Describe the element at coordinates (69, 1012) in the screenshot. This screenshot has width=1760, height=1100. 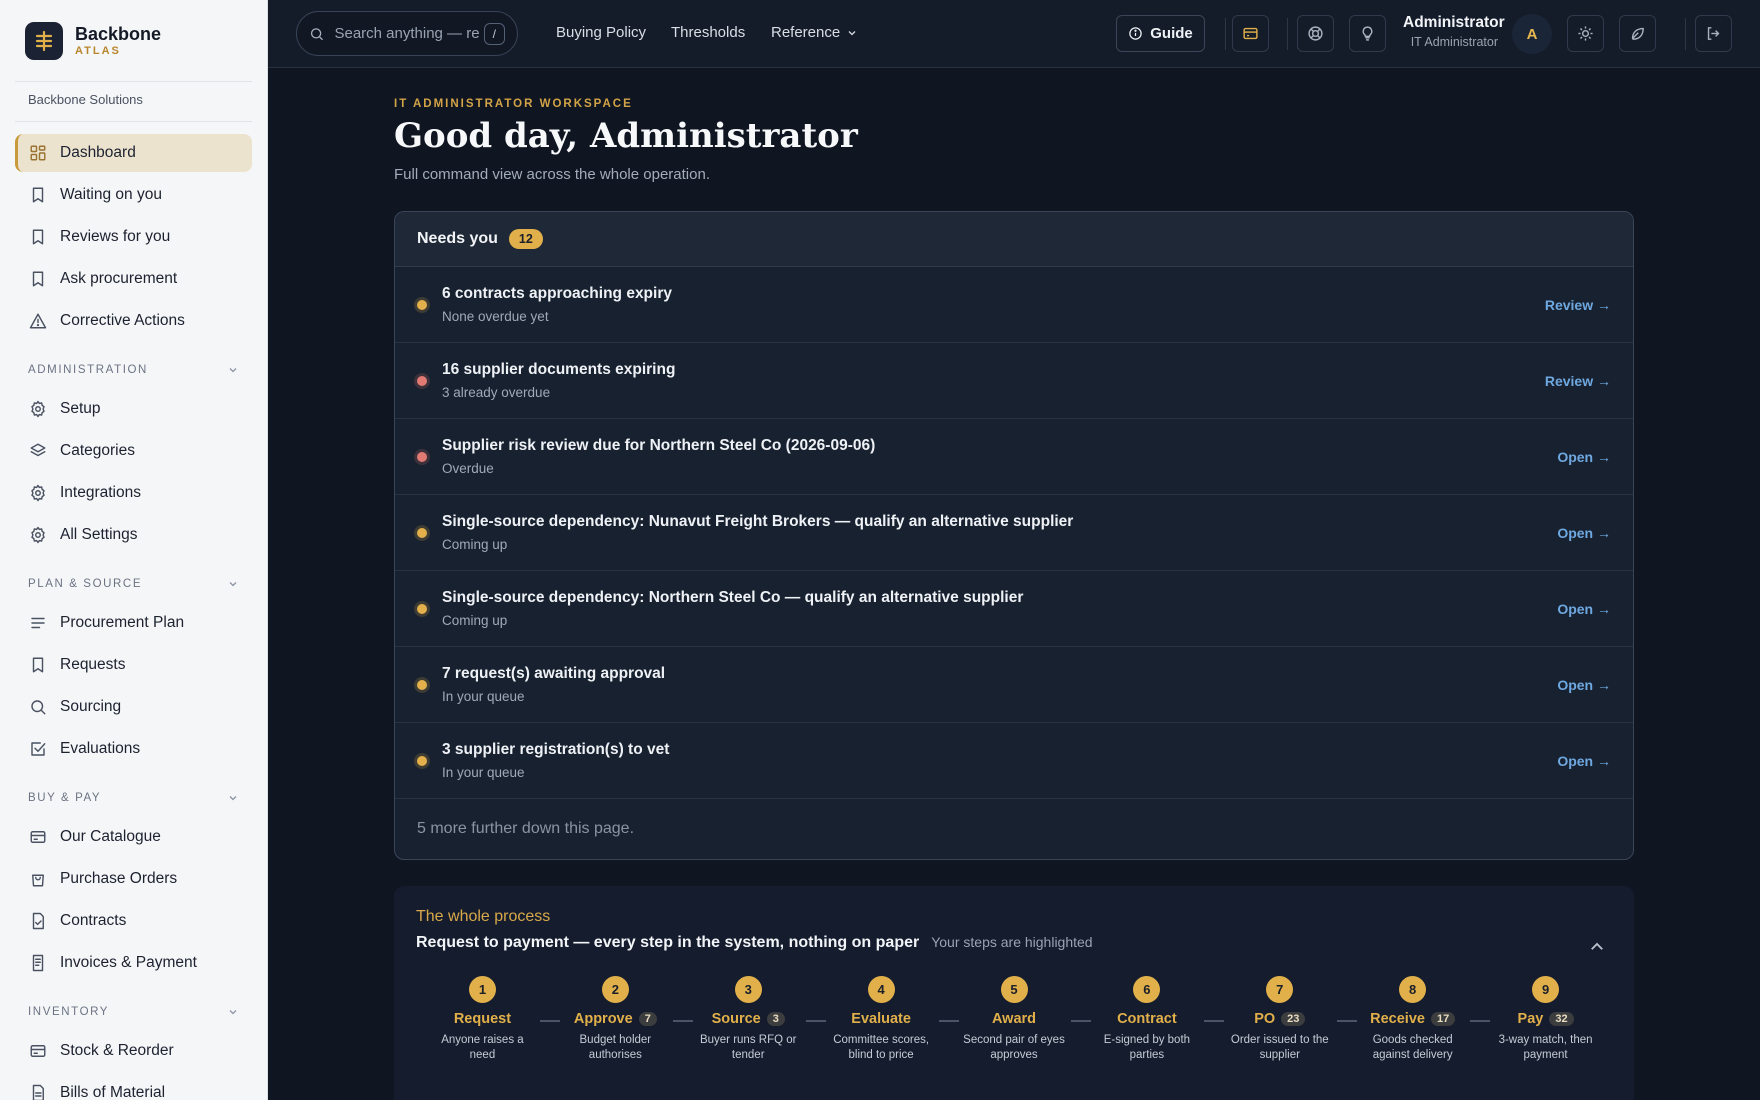
I see `sidebar-section-title: INVENTORY` at that location.